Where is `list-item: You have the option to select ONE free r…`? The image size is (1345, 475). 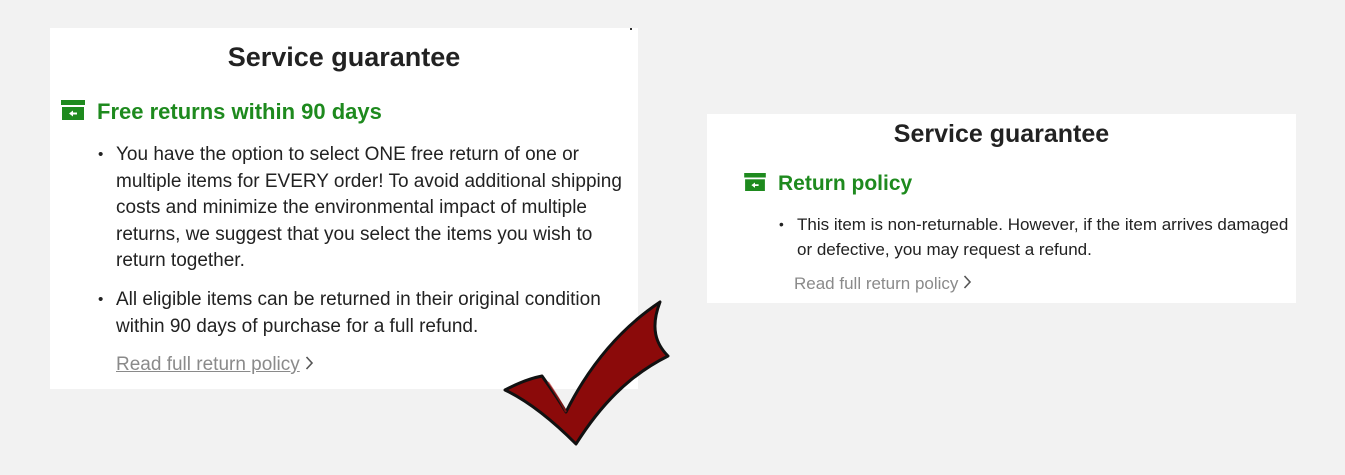
list-item: You have the option to select ONE free r… is located at coordinates (363, 208).